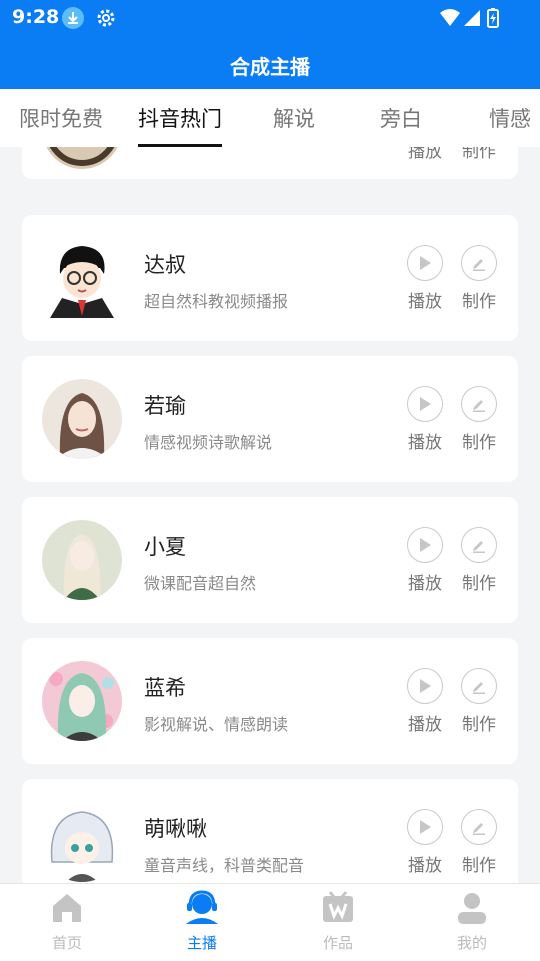  I want to click on anchor-name: 小夏, so click(165, 547).